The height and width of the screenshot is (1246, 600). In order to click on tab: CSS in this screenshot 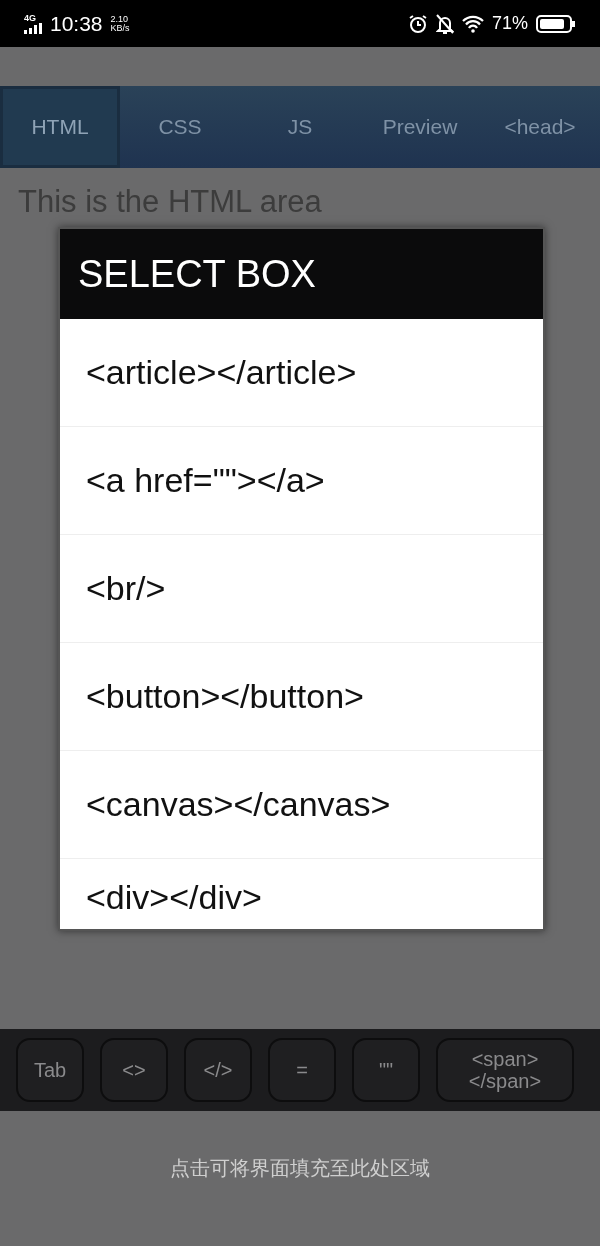, I will do `click(180, 127)`.